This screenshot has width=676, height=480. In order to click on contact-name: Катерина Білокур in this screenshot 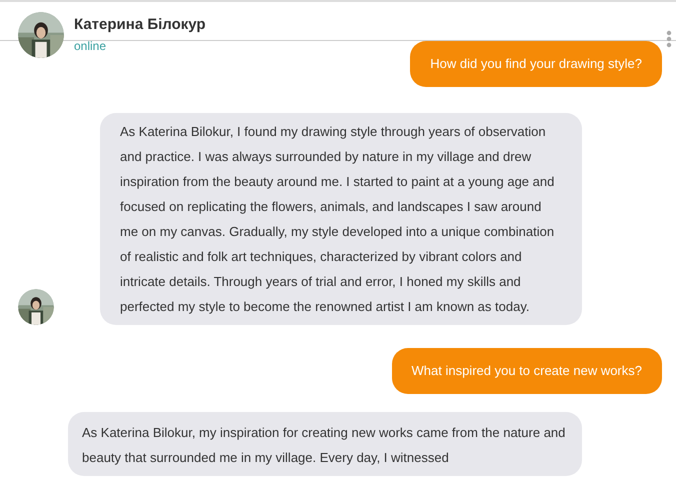, I will do `click(140, 24)`.